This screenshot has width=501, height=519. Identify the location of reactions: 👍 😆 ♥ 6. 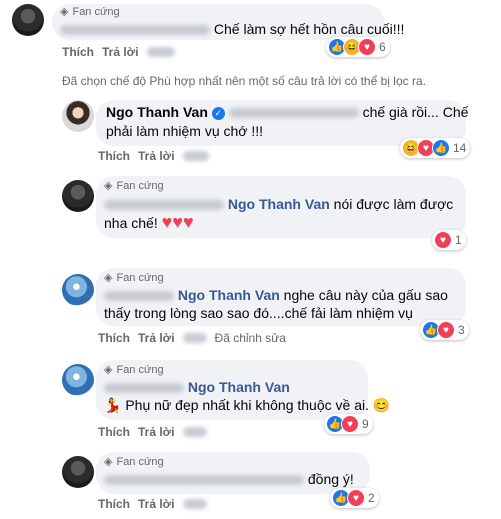
(358, 47).